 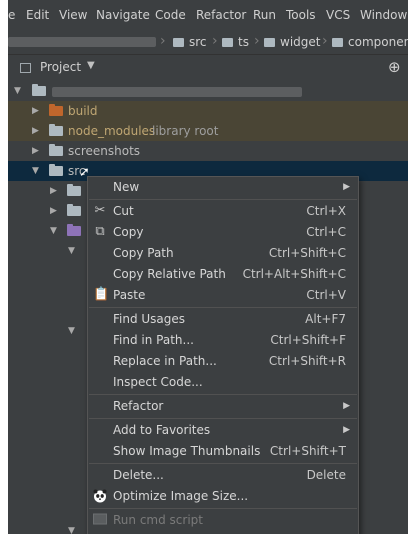 I want to click on menu-vcs: VCS, so click(x=338, y=15).